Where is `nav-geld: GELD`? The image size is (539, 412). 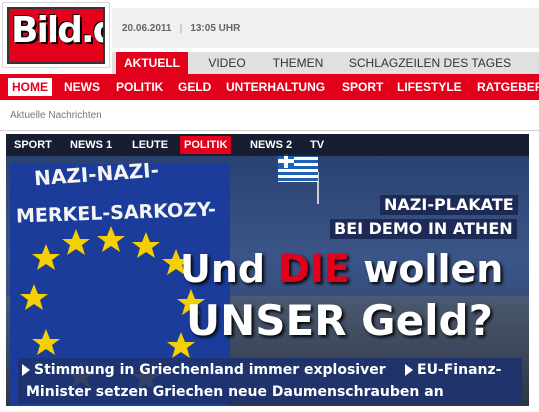 nav-geld: GELD is located at coordinates (194, 87).